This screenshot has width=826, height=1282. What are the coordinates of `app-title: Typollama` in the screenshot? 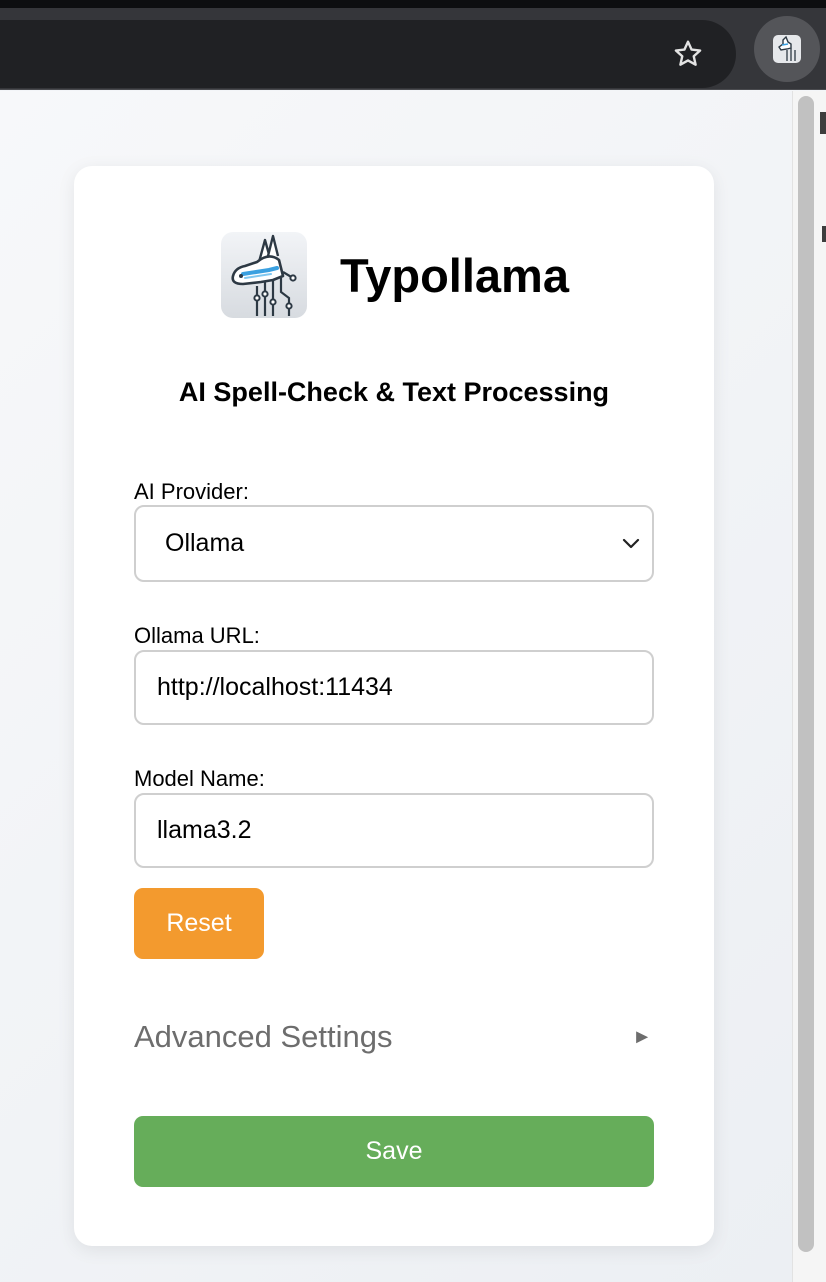 It's located at (454, 275).